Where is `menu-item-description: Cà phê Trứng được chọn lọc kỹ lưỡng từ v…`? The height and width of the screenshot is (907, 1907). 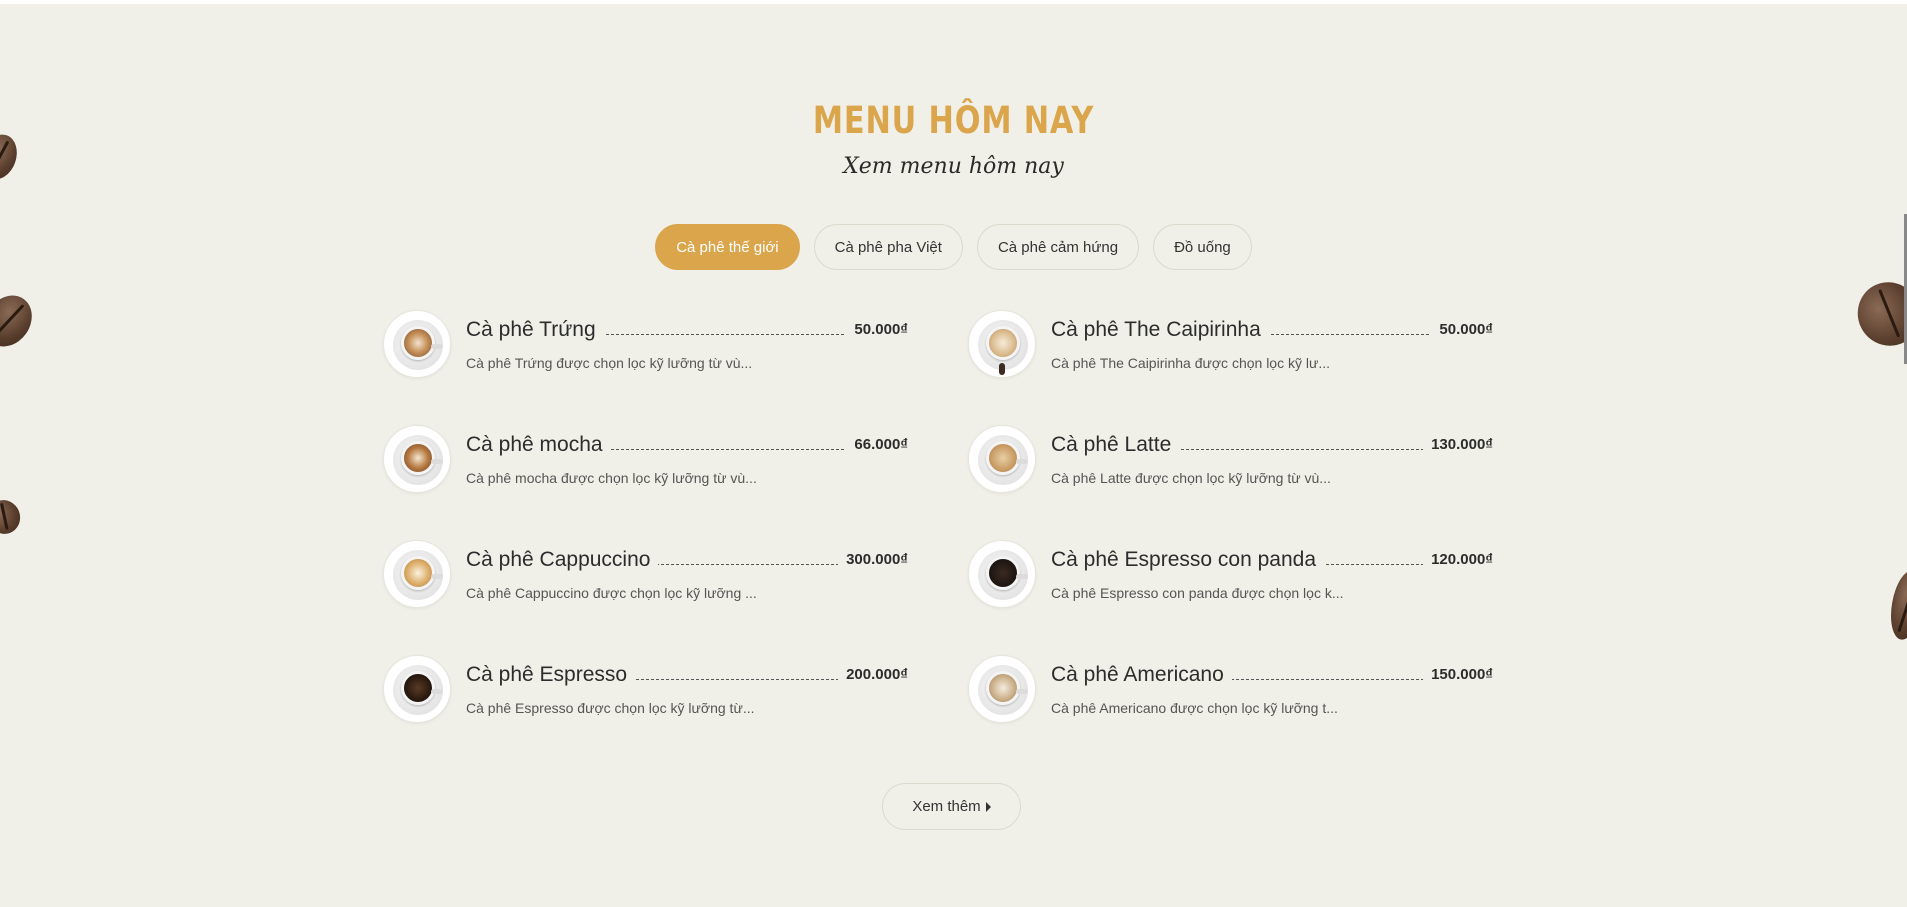 menu-item-description: Cà phê Trứng được chọn lọc kỹ lưỡng từ v… is located at coordinates (609, 363).